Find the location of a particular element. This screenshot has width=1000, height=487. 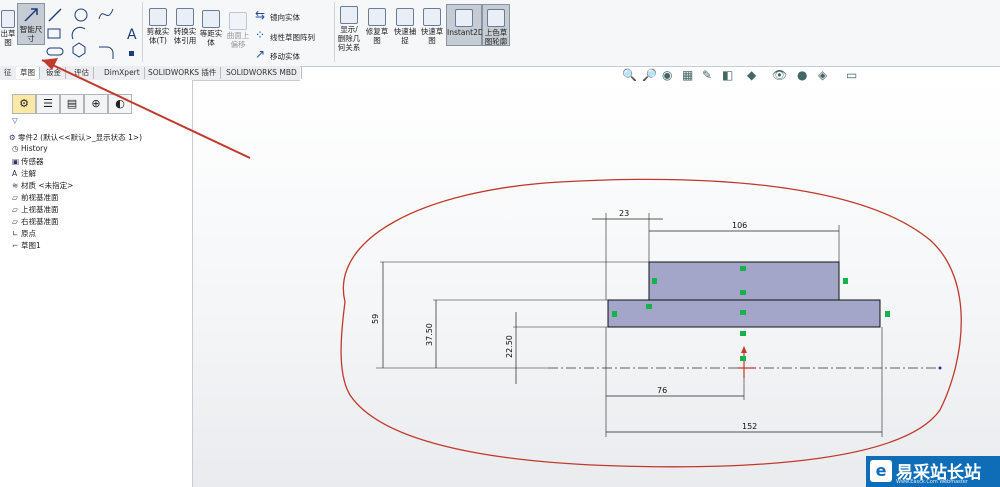

watermark-logo: e 易采站长站 Www.Easck.Com Webmaster is located at coordinates (933, 471).